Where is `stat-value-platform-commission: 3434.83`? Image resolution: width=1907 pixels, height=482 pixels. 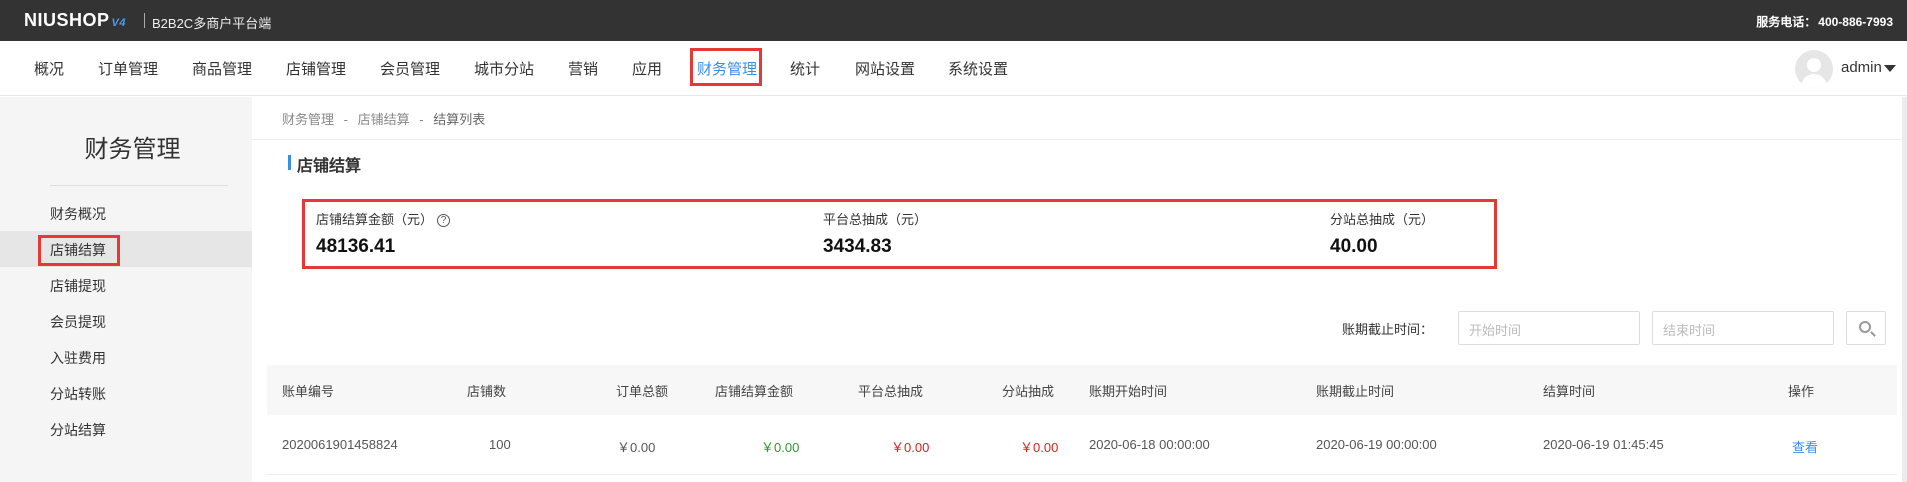
stat-value-platform-commission: 3434.83 is located at coordinates (857, 246).